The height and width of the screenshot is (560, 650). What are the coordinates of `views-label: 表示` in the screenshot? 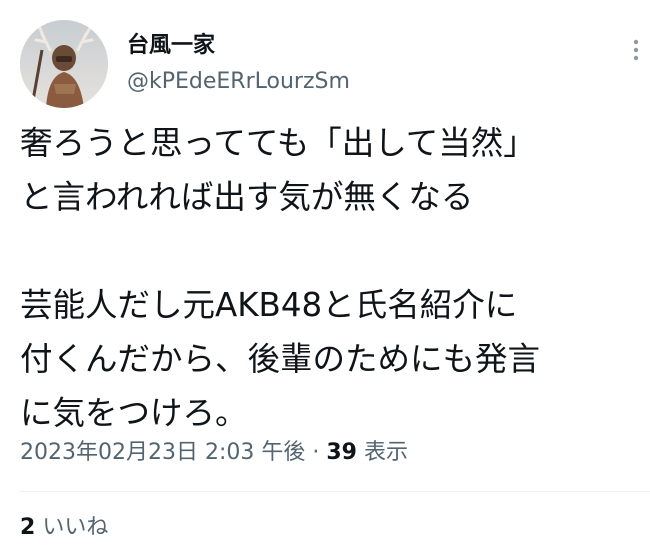 It's located at (386, 452).